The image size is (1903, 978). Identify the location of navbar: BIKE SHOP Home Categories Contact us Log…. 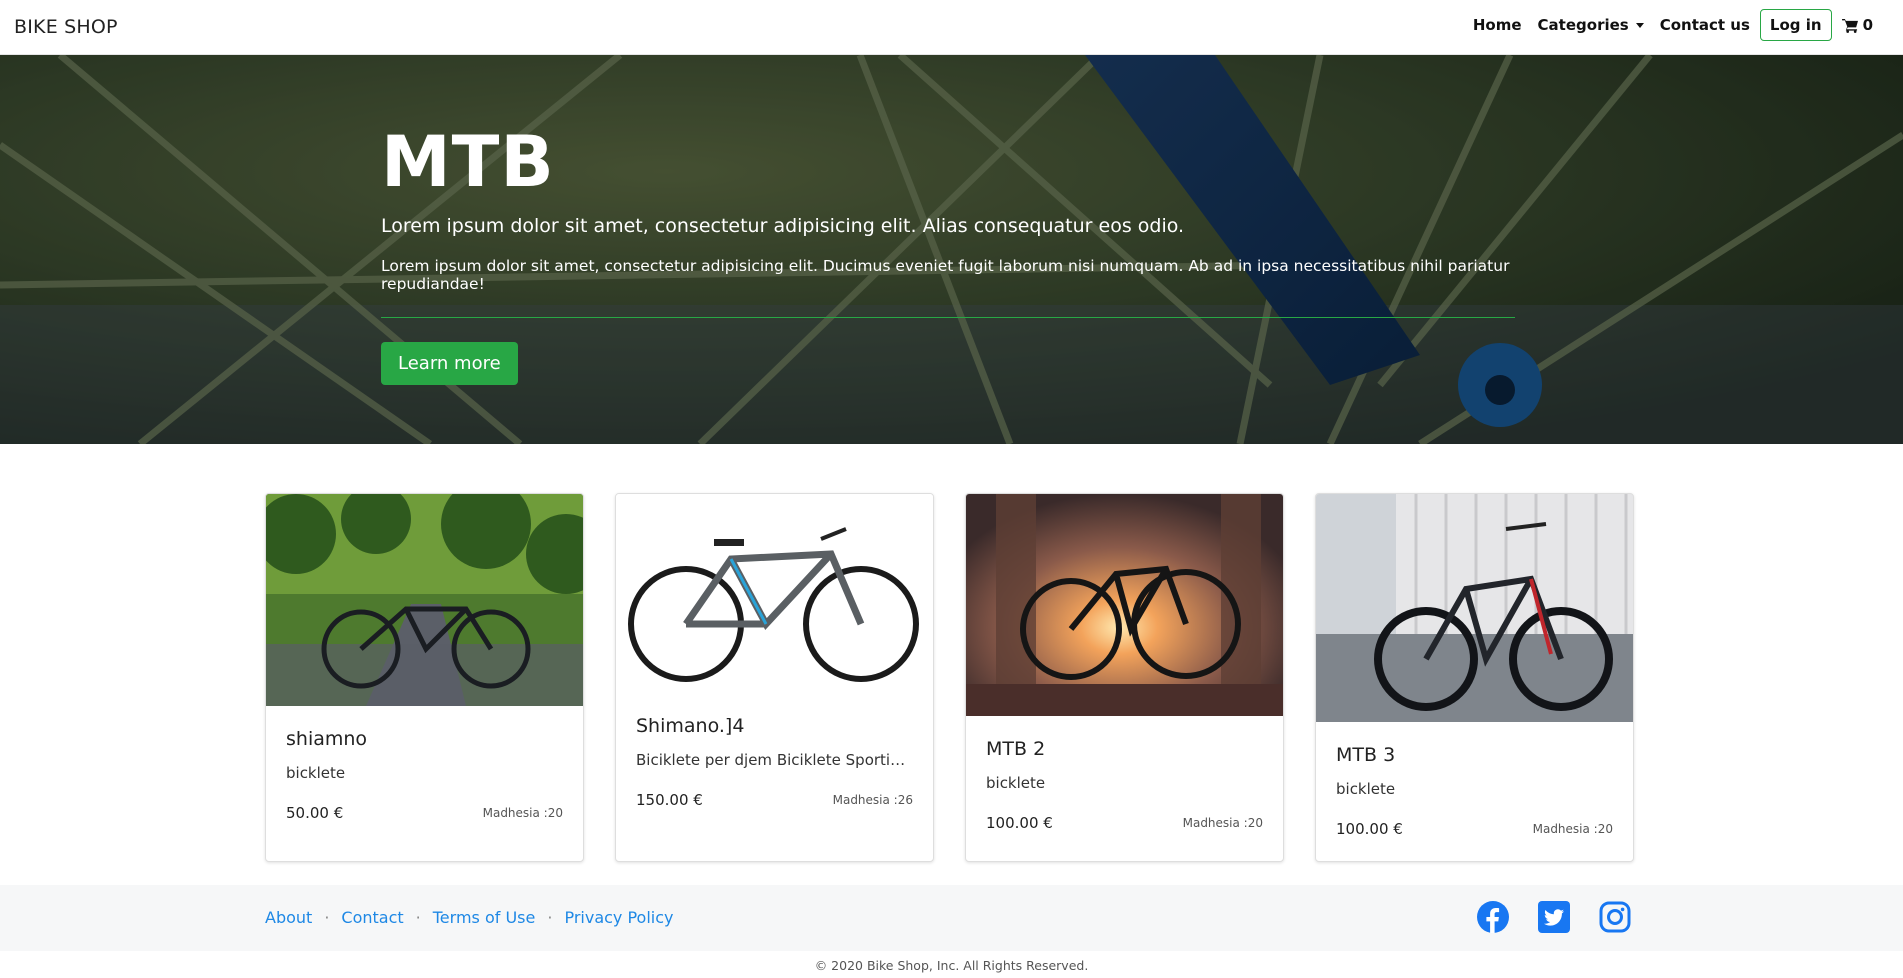
(951, 27).